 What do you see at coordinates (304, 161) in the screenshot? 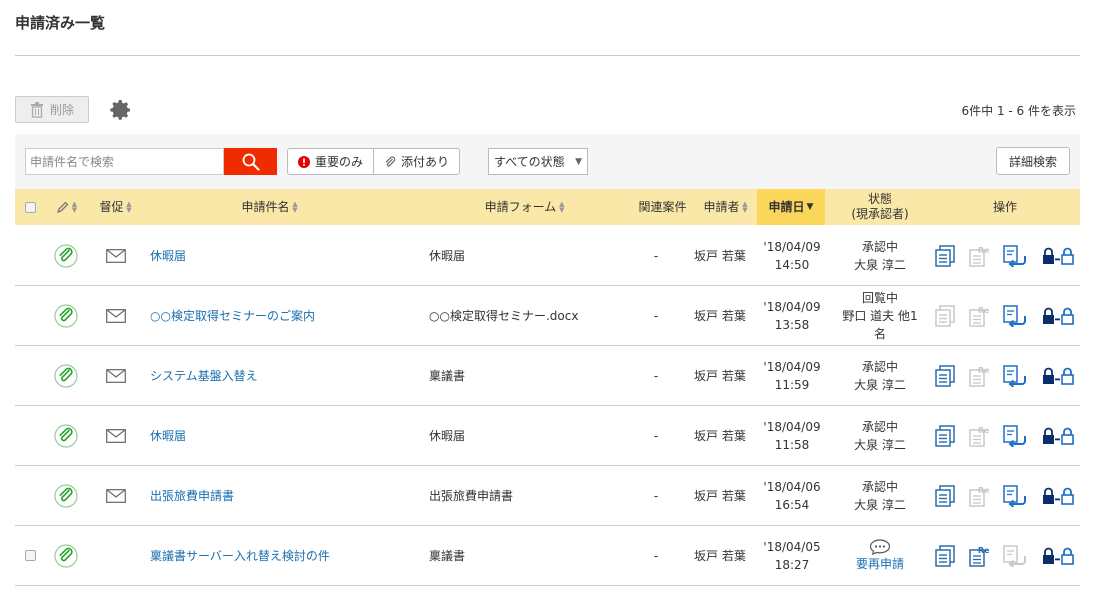
I see `alert-icon` at bounding box center [304, 161].